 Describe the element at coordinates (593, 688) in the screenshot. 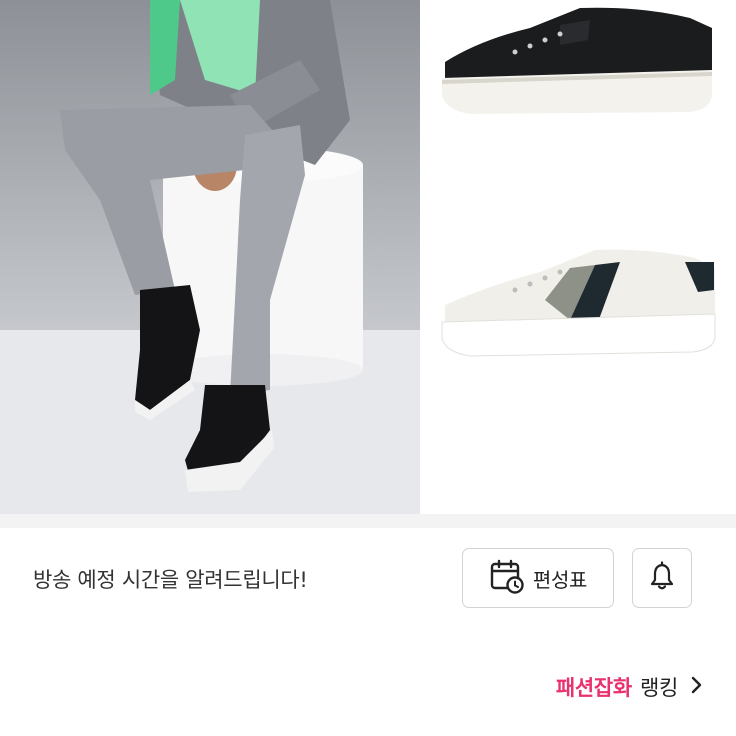

I see `ranking-category: 패션잡화` at that location.